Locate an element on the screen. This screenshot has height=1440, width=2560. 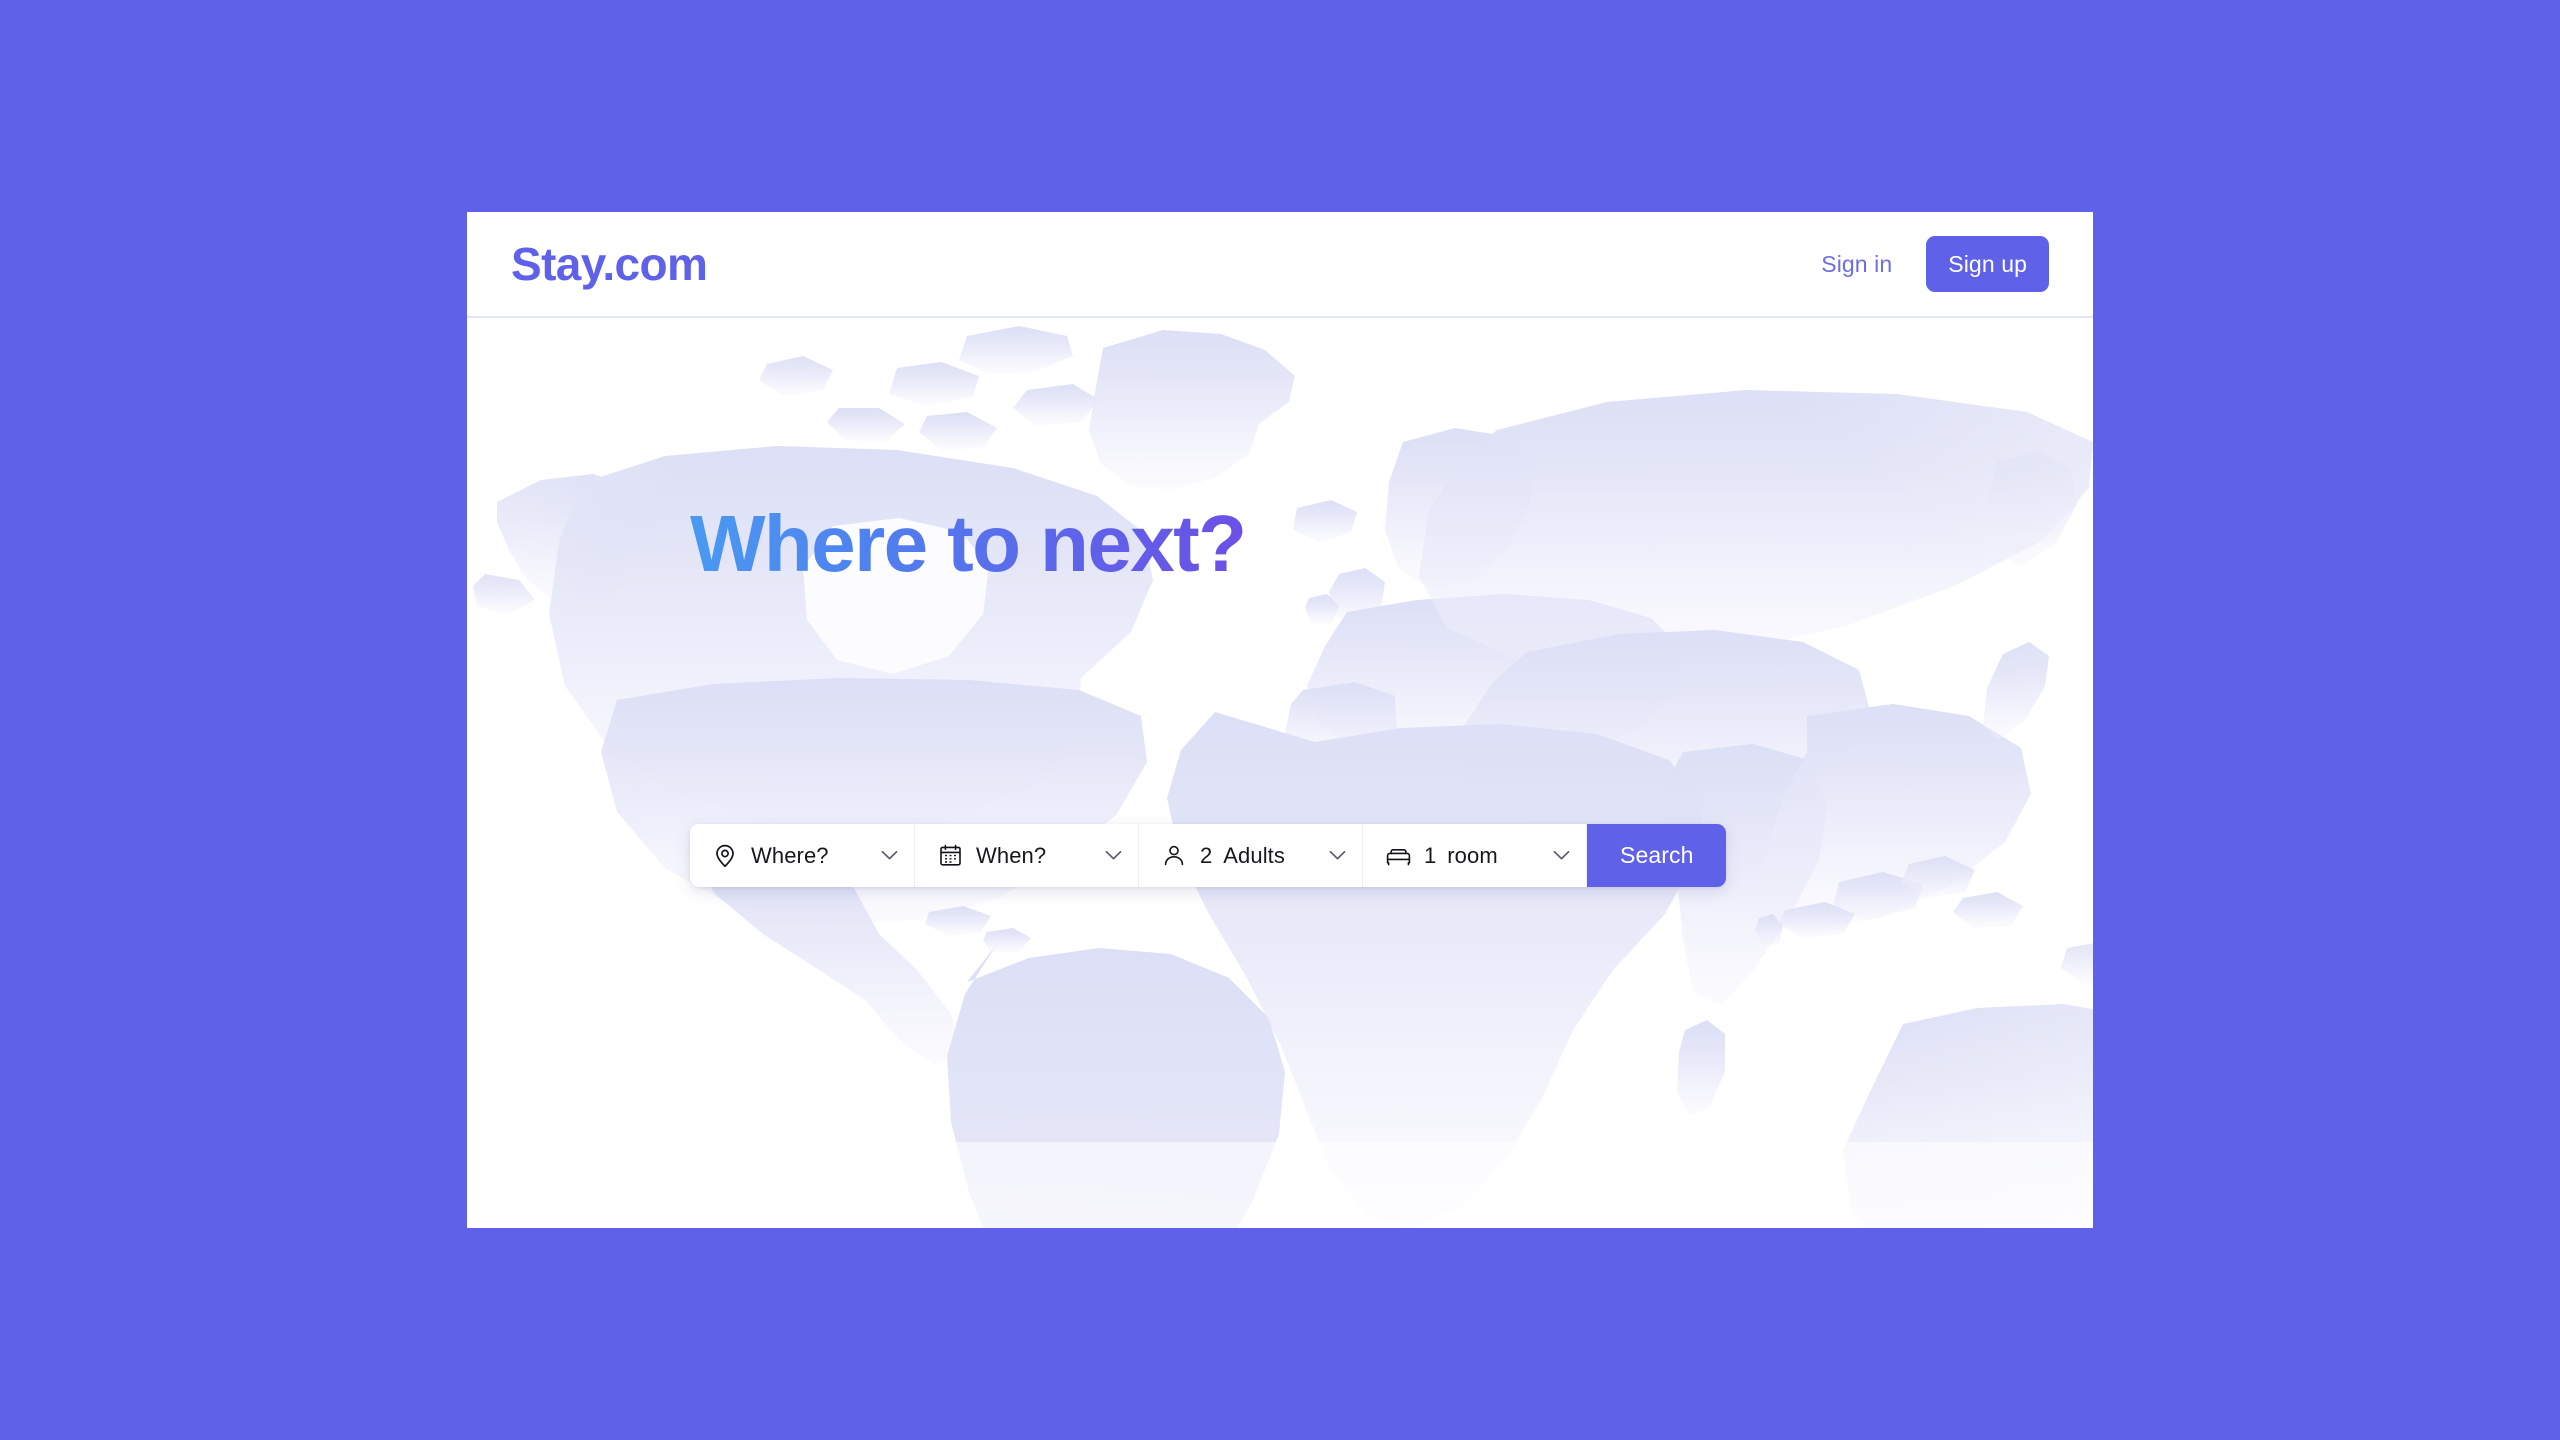
search-bar: Where? When? 2 Adults 1 room Search is located at coordinates (1208, 855).